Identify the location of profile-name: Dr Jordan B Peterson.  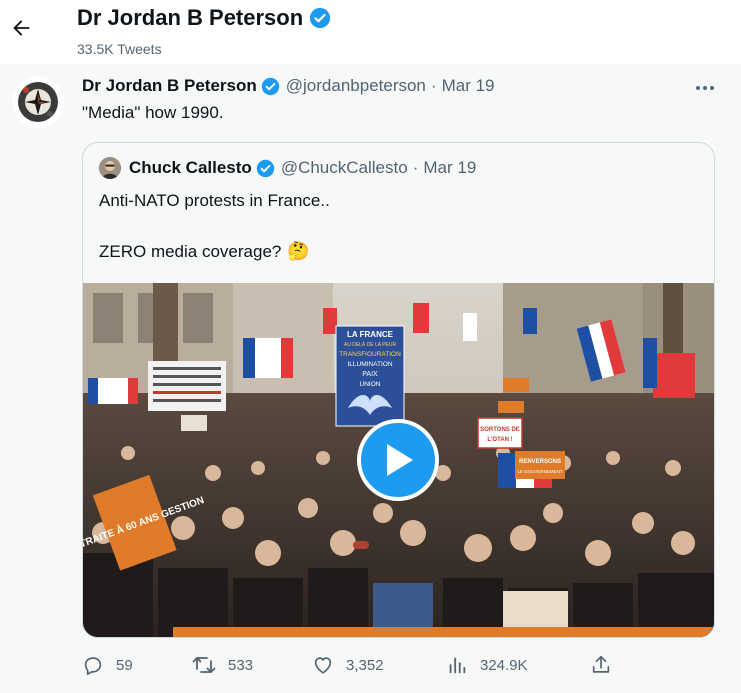
(190, 17).